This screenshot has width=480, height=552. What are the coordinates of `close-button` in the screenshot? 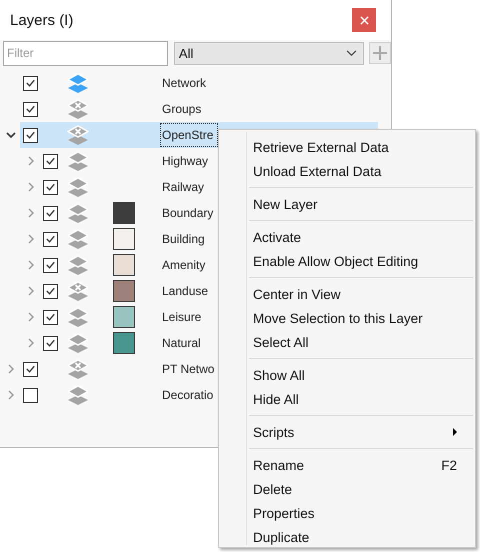 It's located at (364, 20).